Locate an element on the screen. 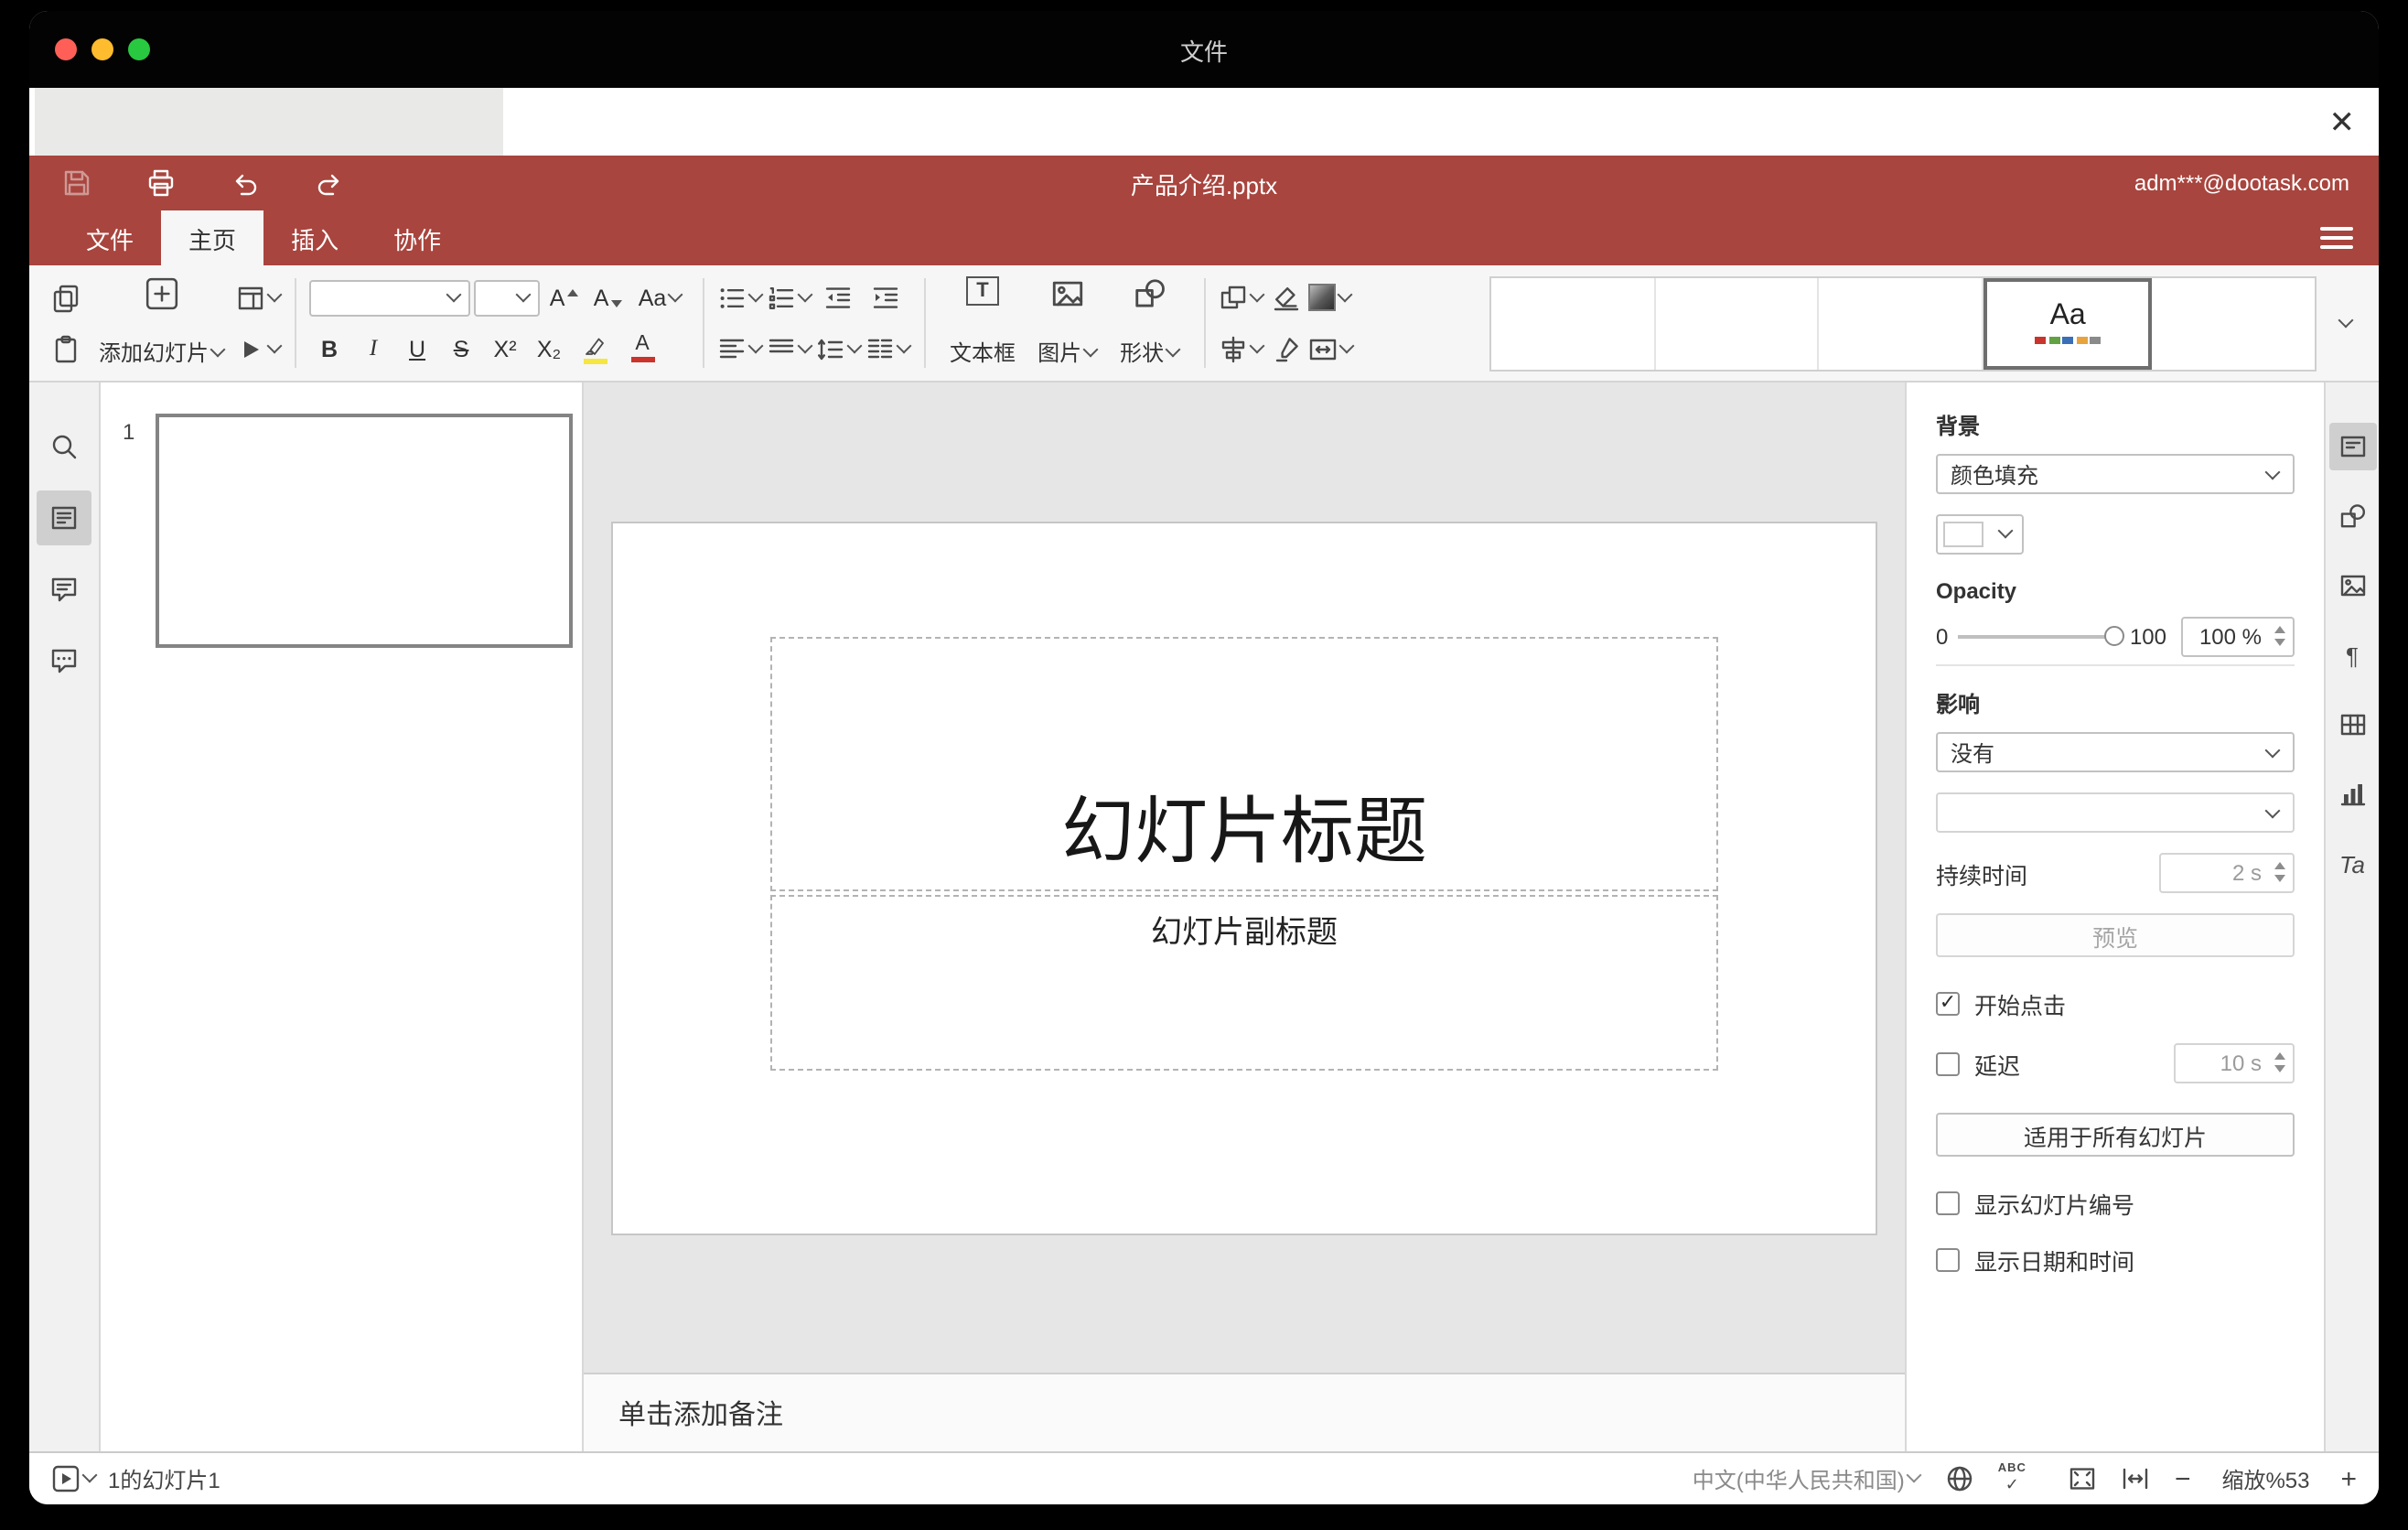 The width and height of the screenshot is (2408, 1530). decrease-font-icon: A is located at coordinates (607, 297).